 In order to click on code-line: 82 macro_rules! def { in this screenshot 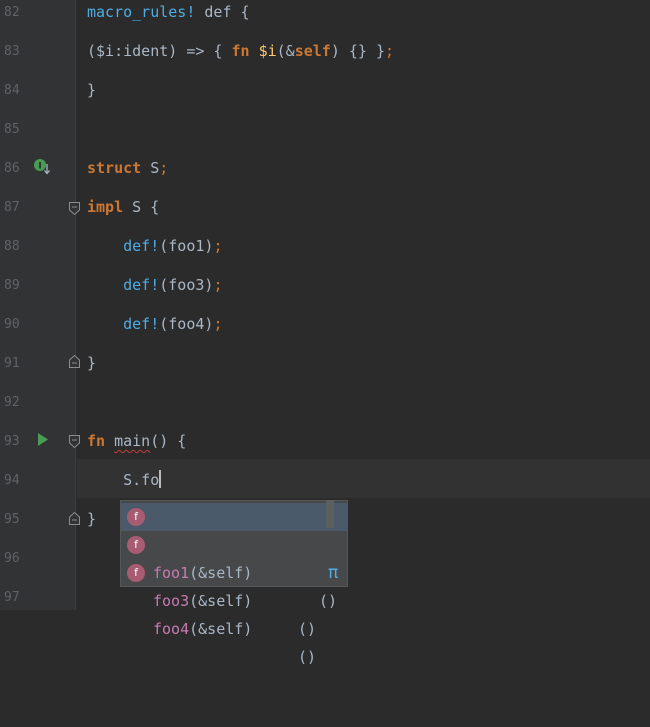, I will do `click(325, 18)`.